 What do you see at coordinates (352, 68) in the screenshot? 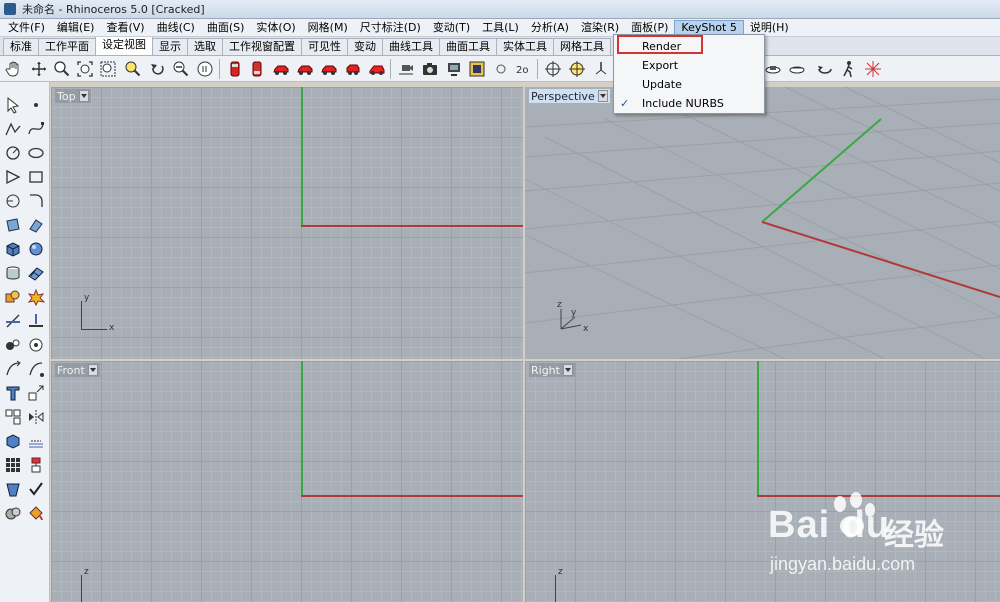
I see `car-bottom-icon` at bounding box center [352, 68].